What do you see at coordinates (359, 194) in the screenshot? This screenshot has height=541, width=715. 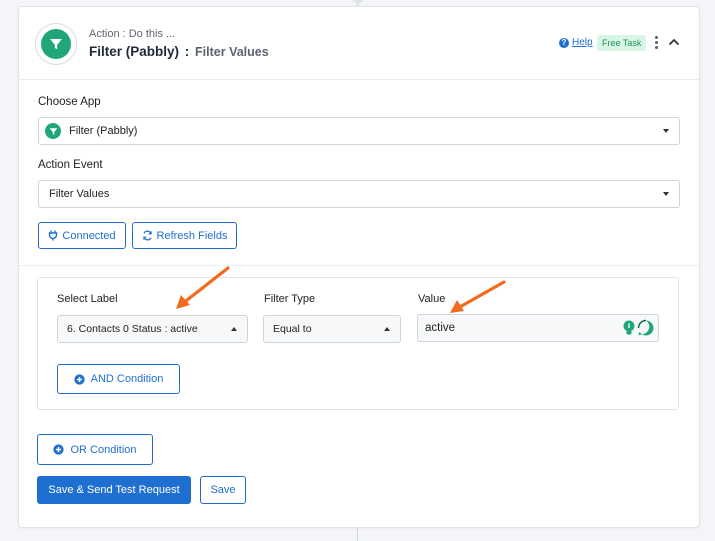 I see `action-event-select: Filter Values` at bounding box center [359, 194].